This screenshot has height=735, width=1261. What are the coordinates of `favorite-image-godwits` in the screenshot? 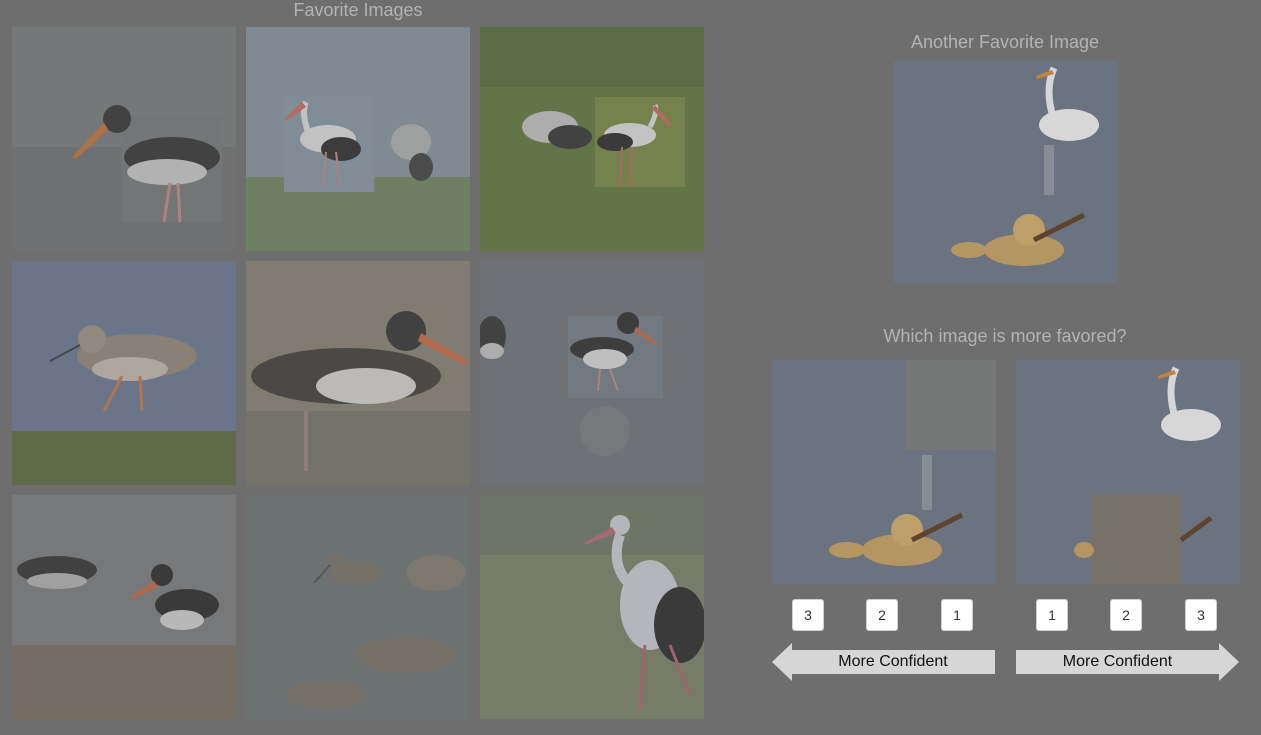 It's located at (358, 607).